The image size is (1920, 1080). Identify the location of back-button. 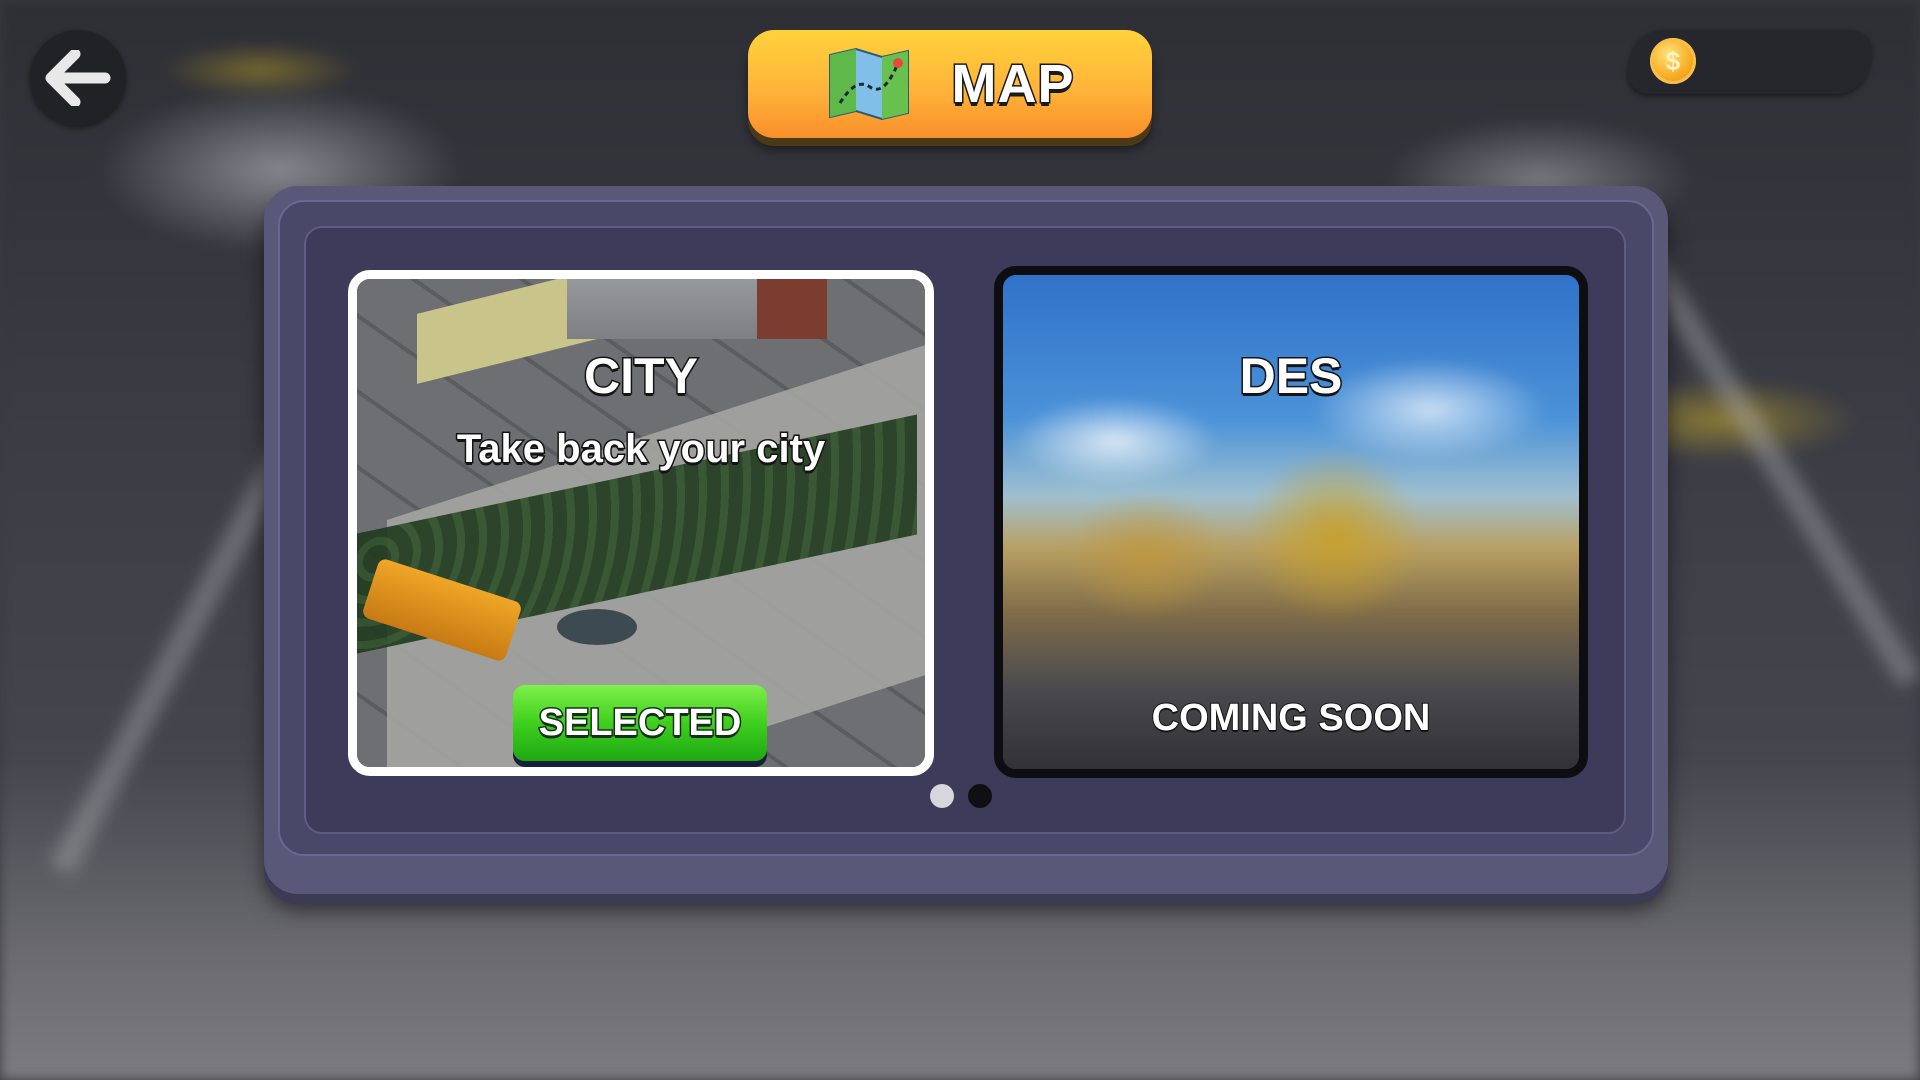
(78, 78).